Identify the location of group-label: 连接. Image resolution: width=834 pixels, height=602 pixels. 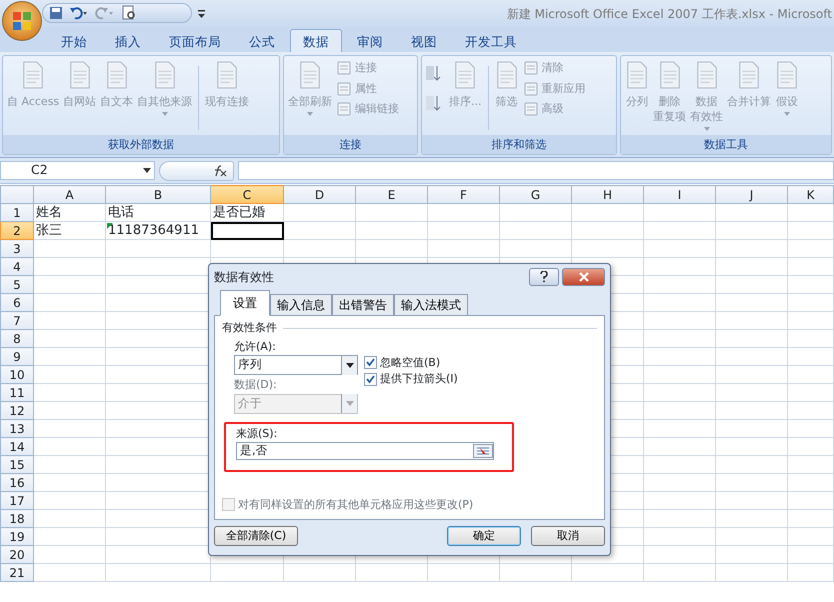
(350, 144).